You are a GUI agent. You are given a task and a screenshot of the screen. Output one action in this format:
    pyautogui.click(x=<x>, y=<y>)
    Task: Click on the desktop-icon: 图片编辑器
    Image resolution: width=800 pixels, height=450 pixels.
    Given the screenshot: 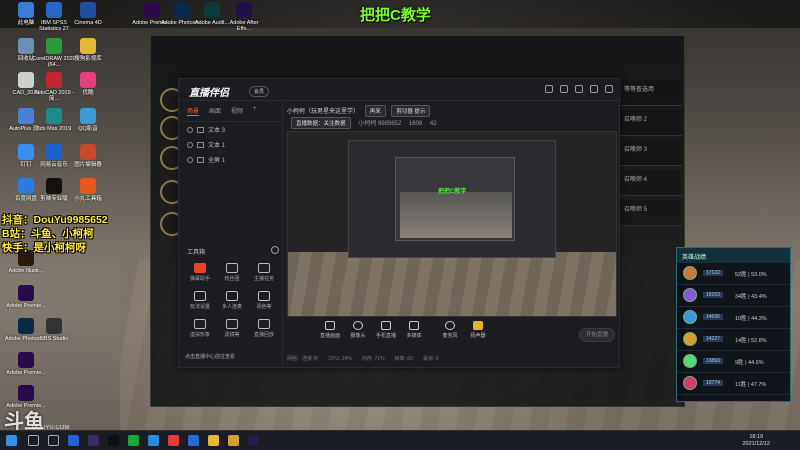 What is the action you would take?
    pyautogui.click(x=88, y=156)
    